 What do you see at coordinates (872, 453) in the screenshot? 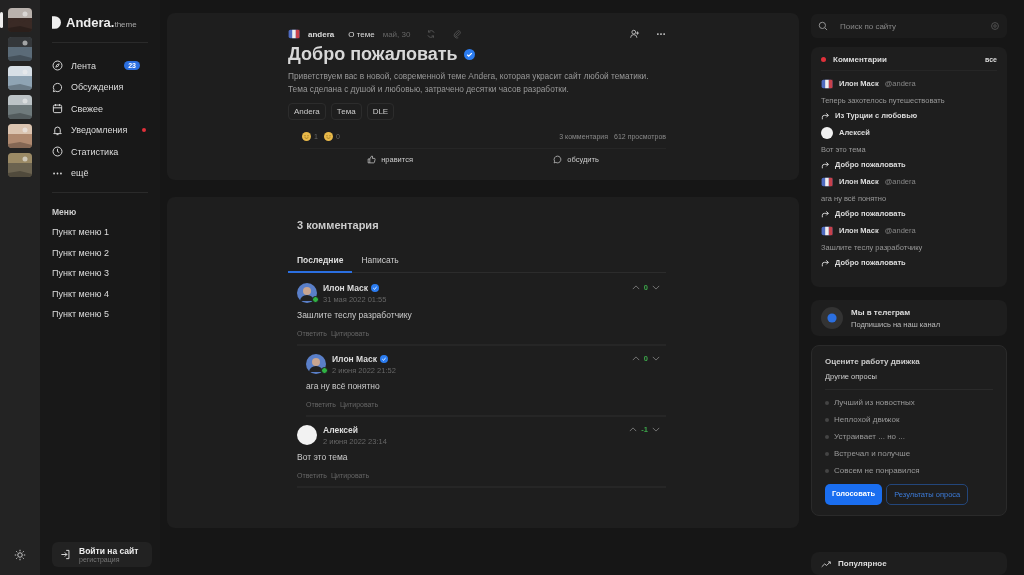
I see `poll-option: Встречал и получше` at bounding box center [872, 453].